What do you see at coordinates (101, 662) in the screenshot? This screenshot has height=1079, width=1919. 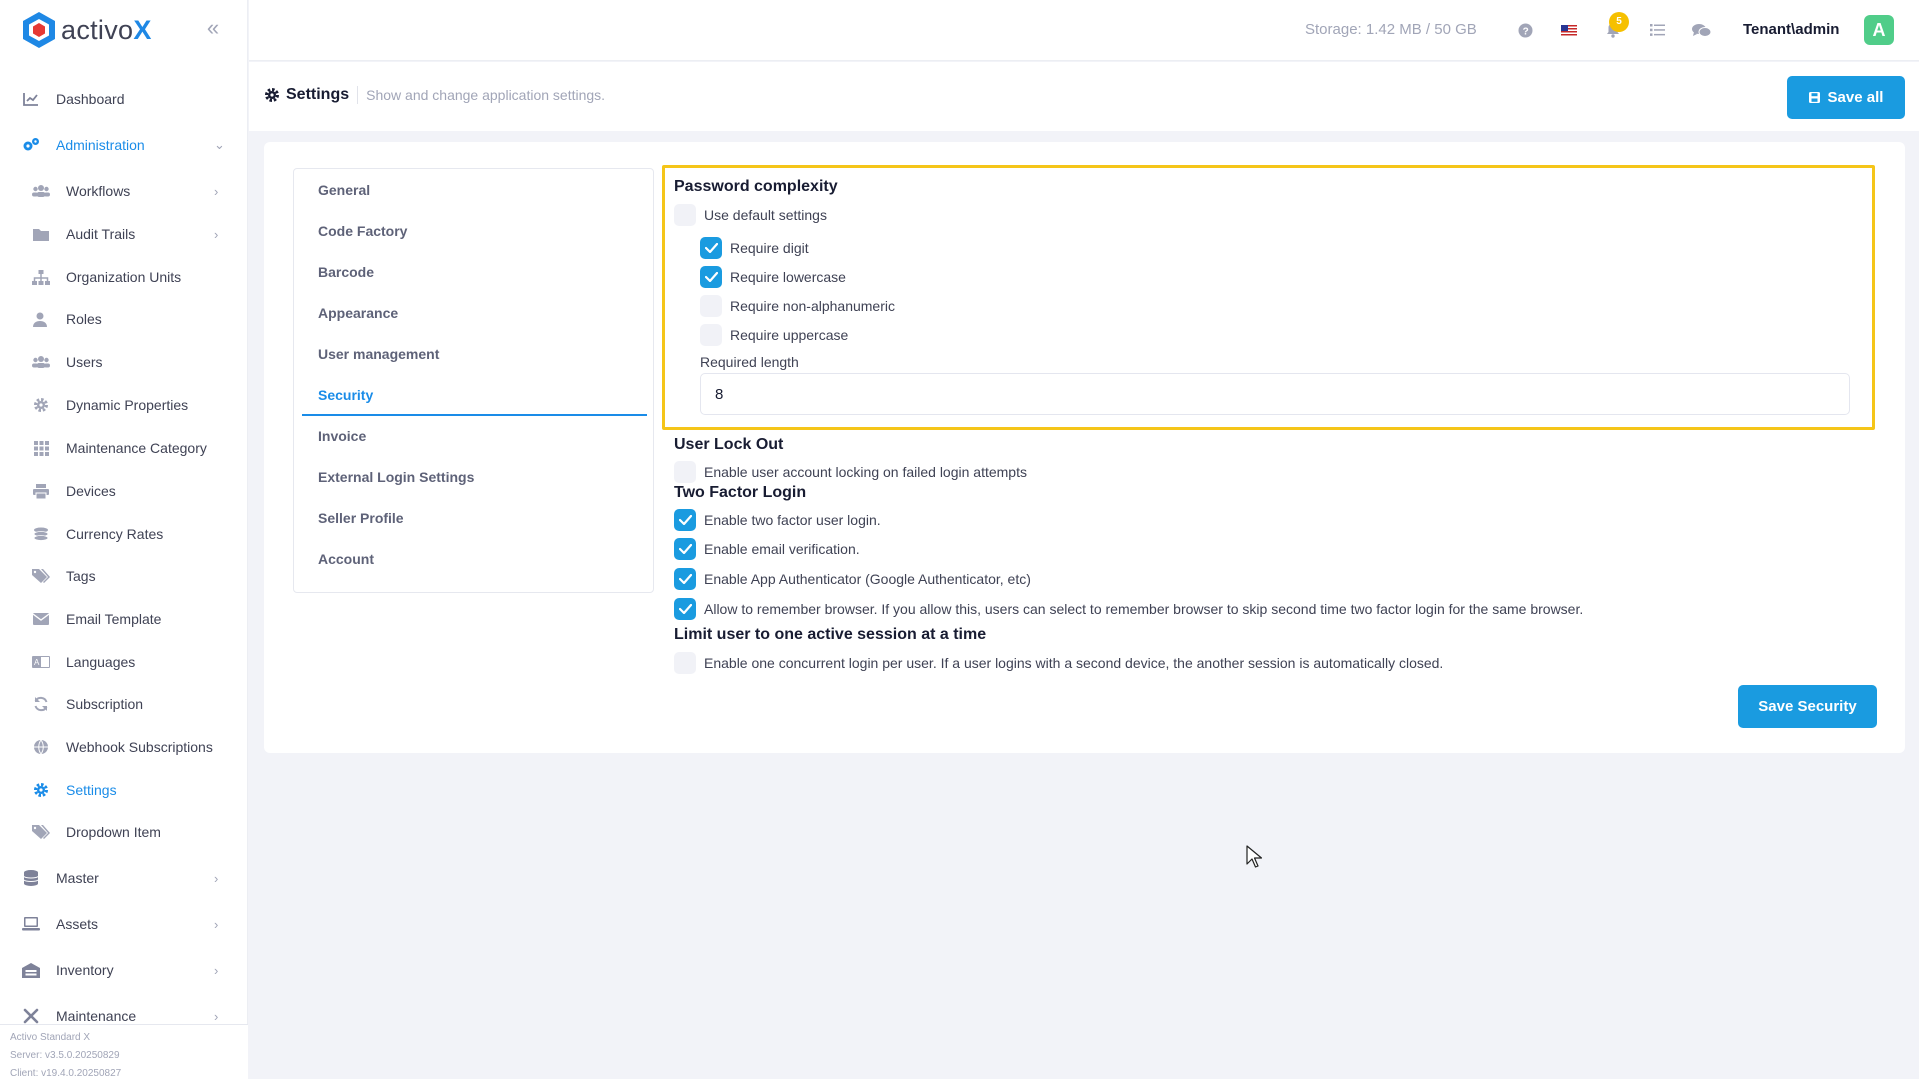 I see `sidebar-item-label: Languages` at bounding box center [101, 662].